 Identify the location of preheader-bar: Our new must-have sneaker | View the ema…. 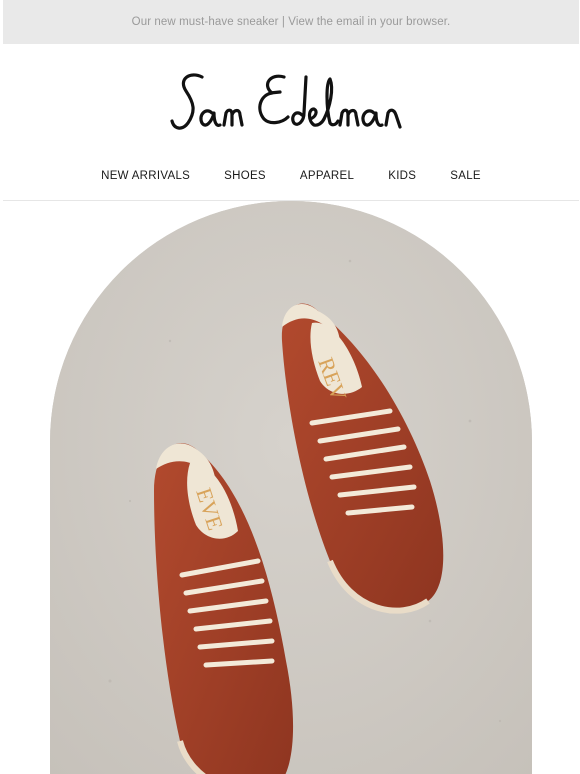
(291, 22).